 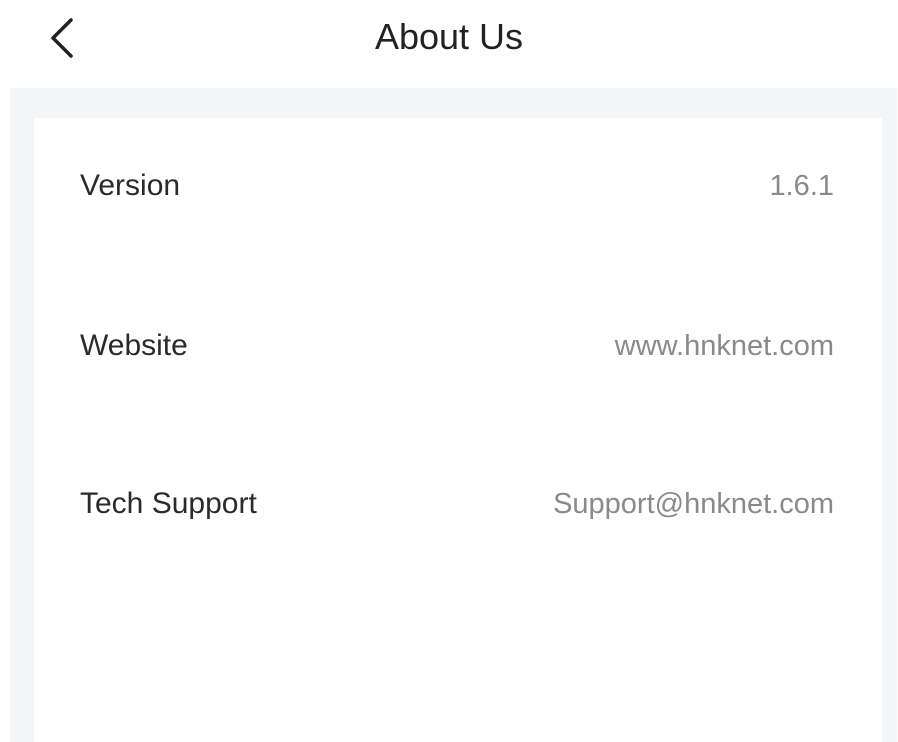 What do you see at coordinates (130, 185) in the screenshot?
I see `version-label: Version` at bounding box center [130, 185].